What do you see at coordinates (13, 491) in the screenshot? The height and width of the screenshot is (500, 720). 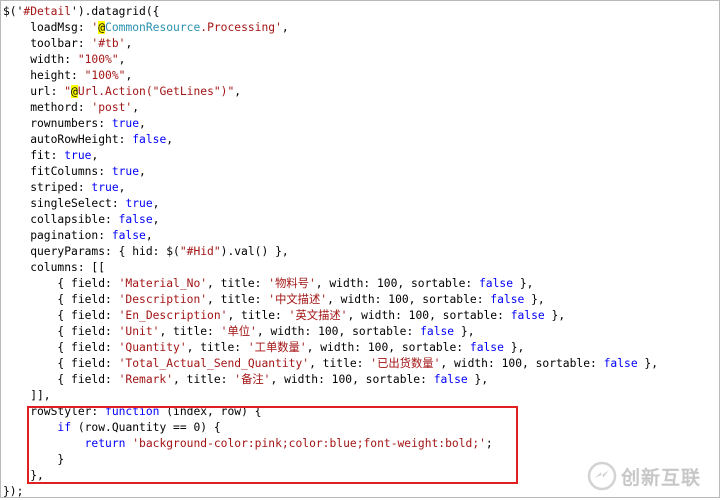 I see `code-token: });` at bounding box center [13, 491].